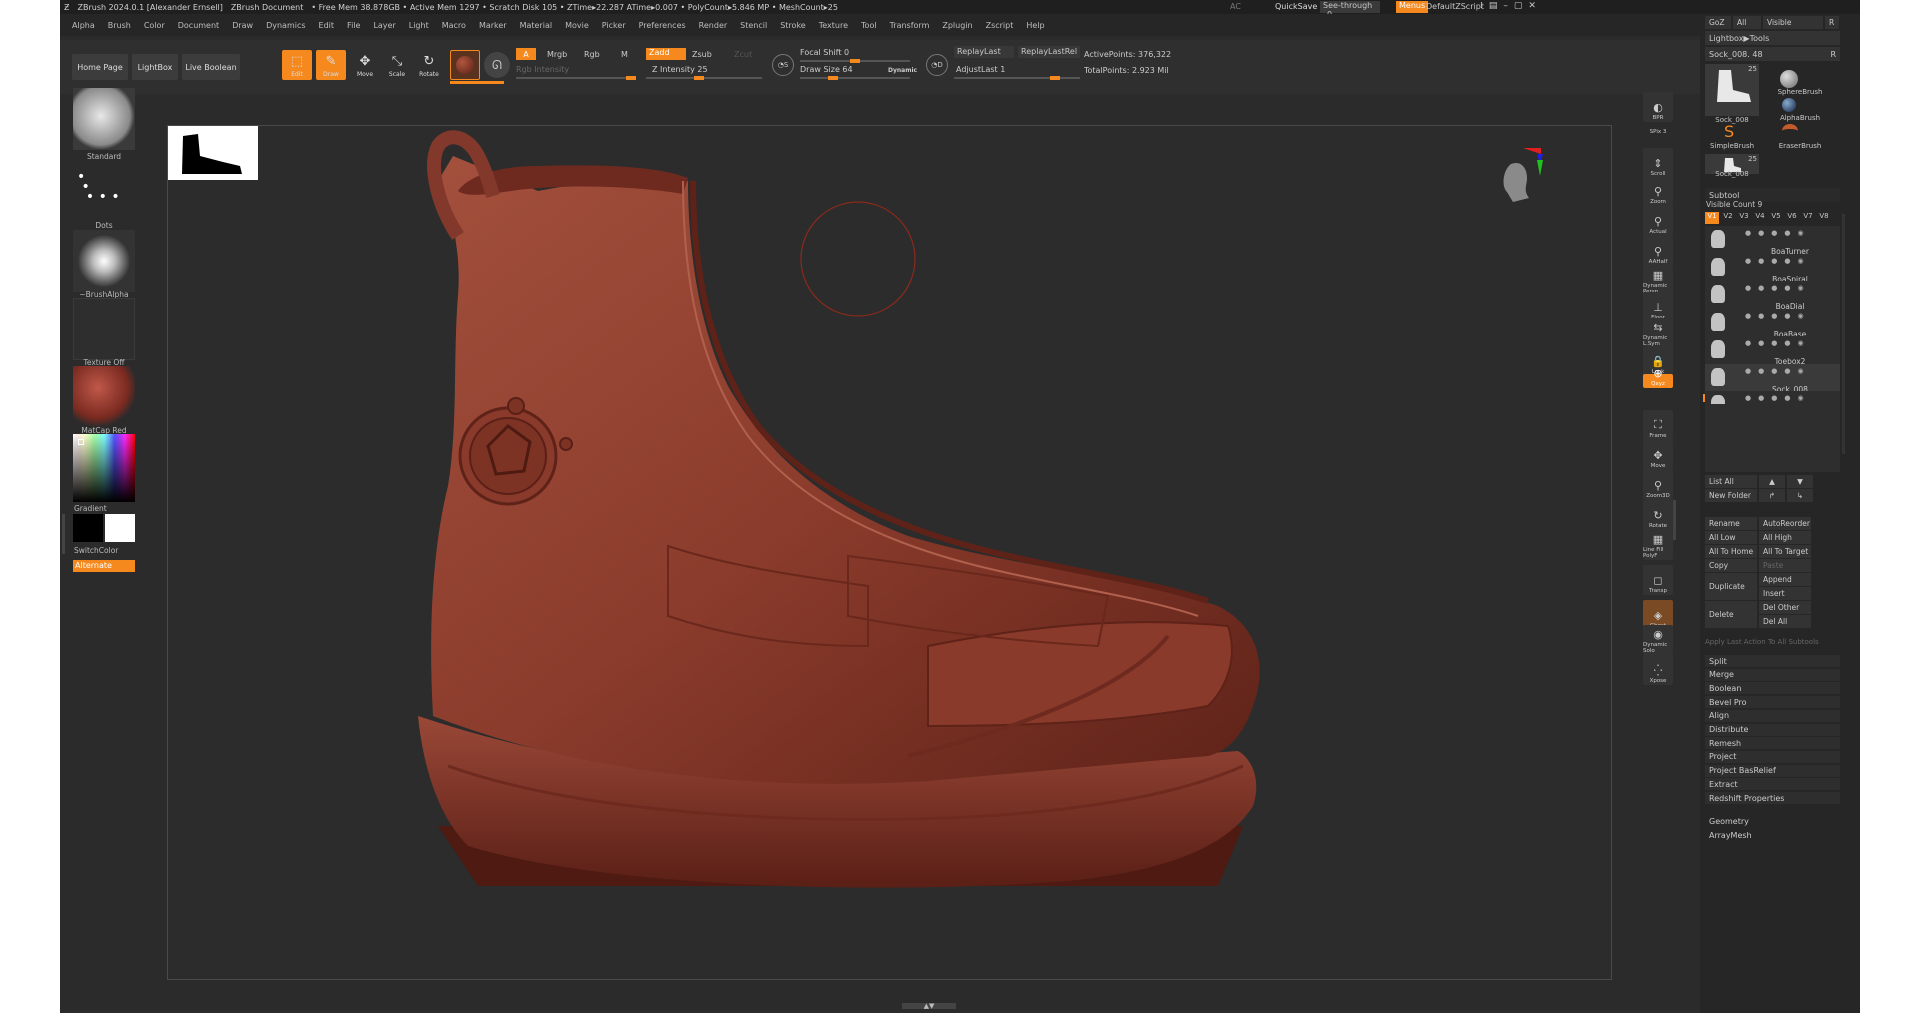 The image size is (1920, 1013). I want to click on menu-help: Help, so click(1035, 25).